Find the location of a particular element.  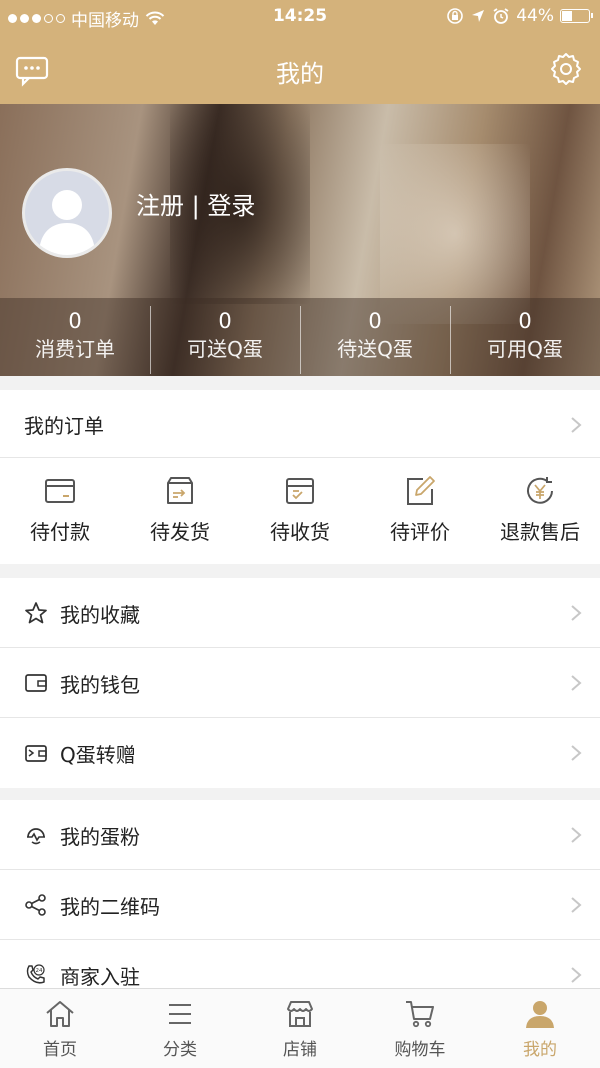

wallet-icon is located at coordinates (36, 683).